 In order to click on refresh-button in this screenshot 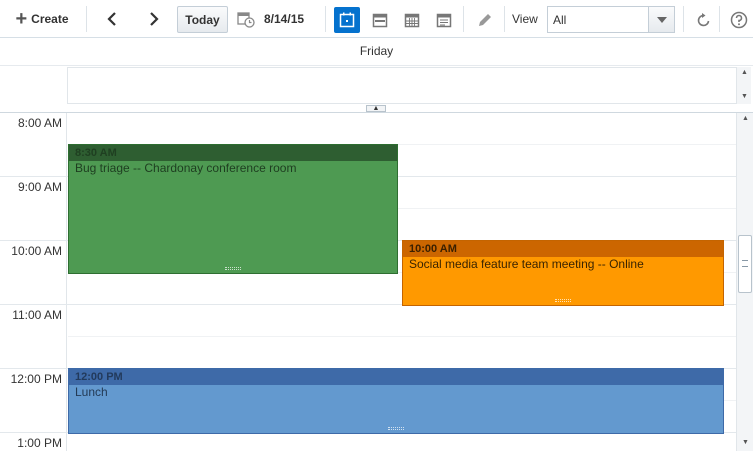, I will do `click(704, 20)`.